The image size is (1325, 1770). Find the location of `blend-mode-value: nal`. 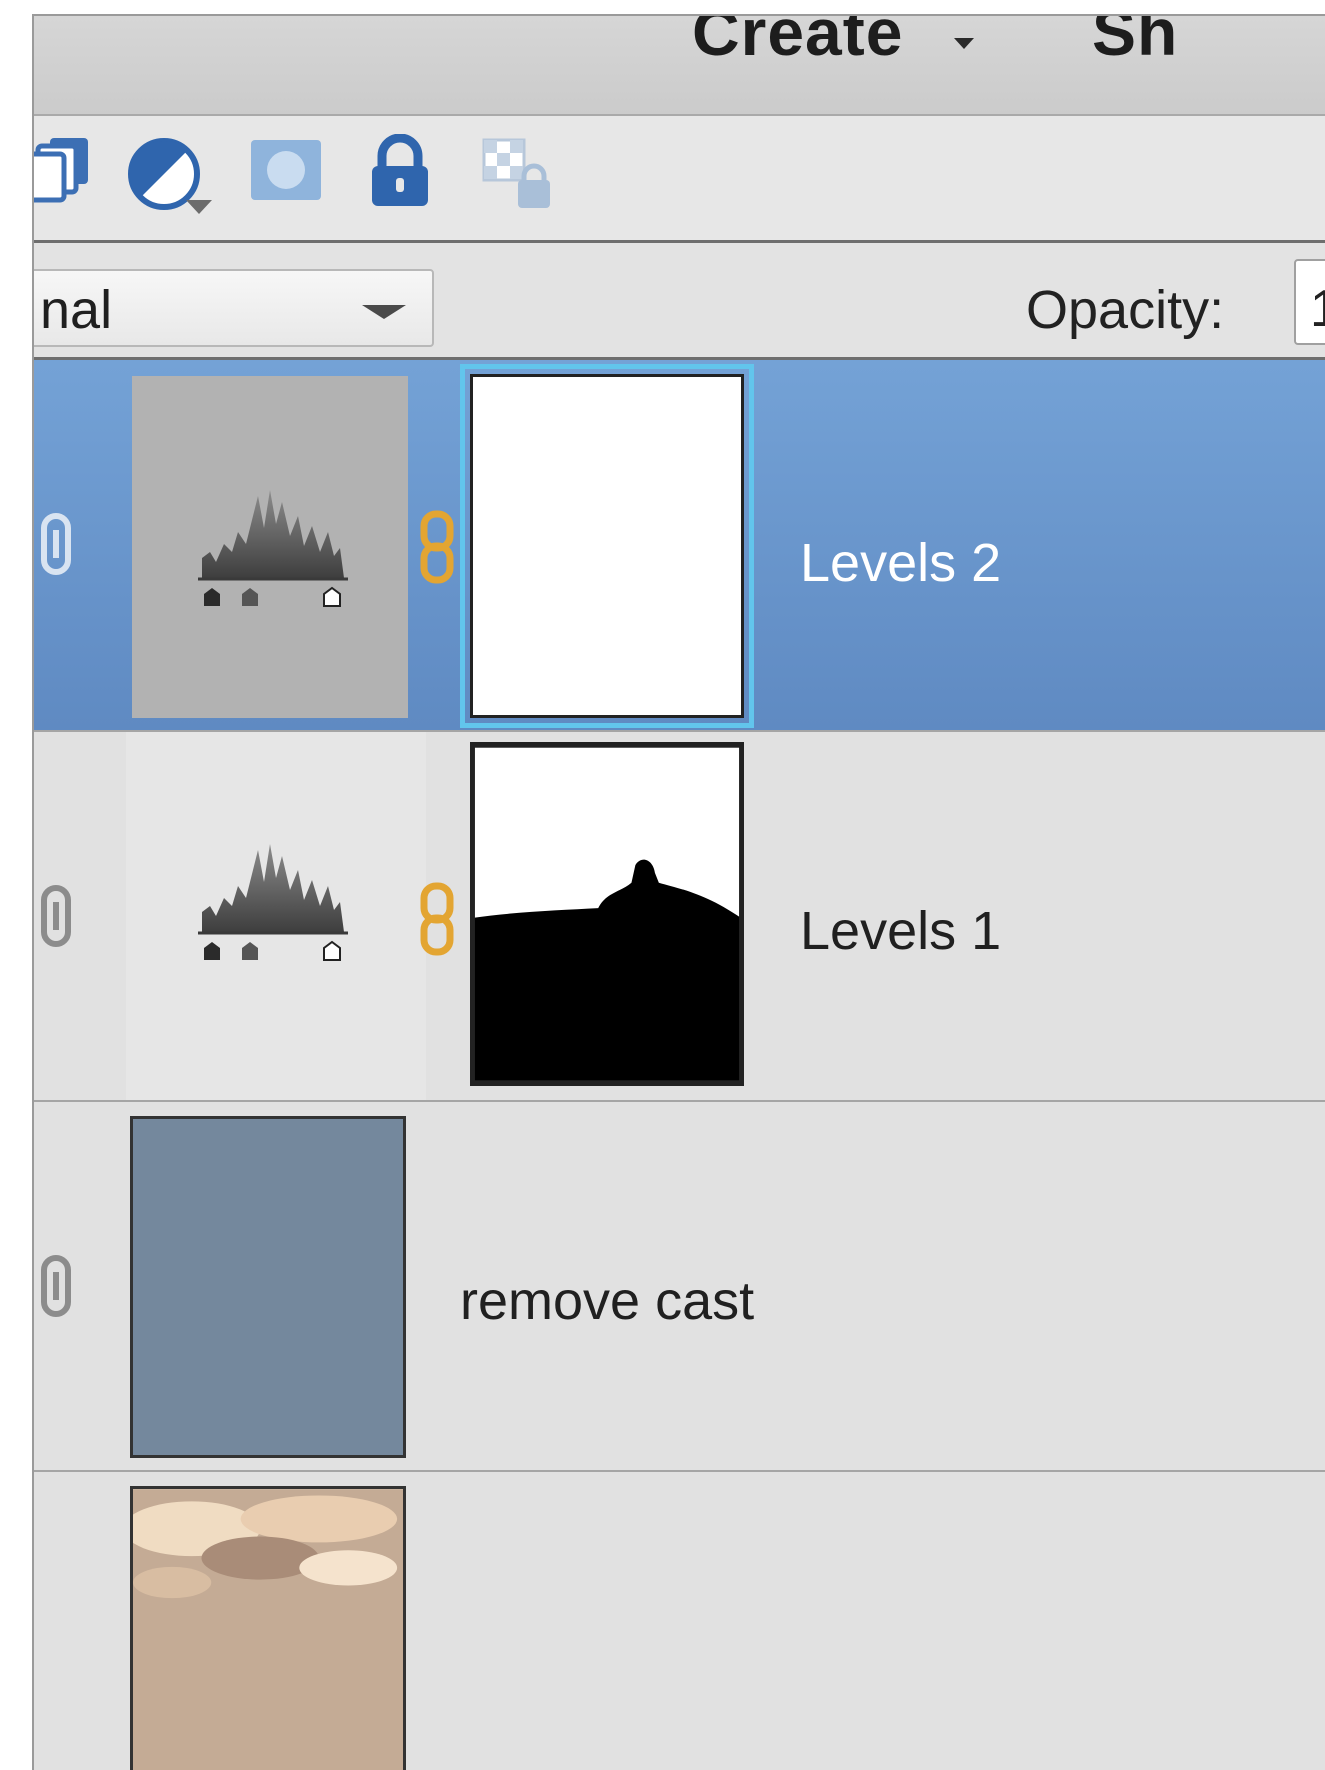

blend-mode-value: nal is located at coordinates (76, 310).